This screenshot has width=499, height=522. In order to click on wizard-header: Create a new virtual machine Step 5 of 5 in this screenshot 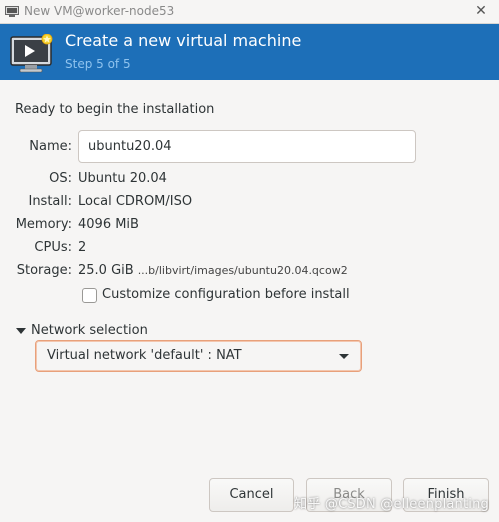, I will do `click(249, 52)`.